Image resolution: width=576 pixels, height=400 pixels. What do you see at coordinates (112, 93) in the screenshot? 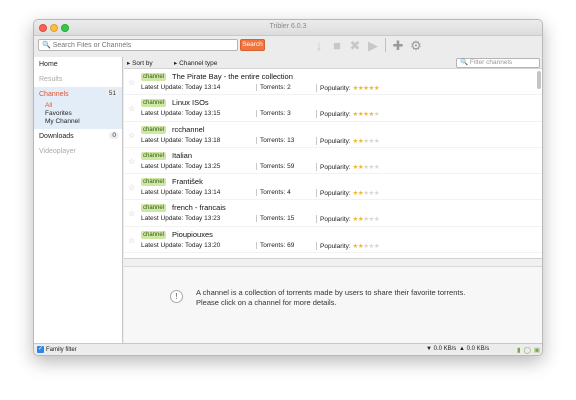
I see `channels-count-badge: 51` at bounding box center [112, 93].